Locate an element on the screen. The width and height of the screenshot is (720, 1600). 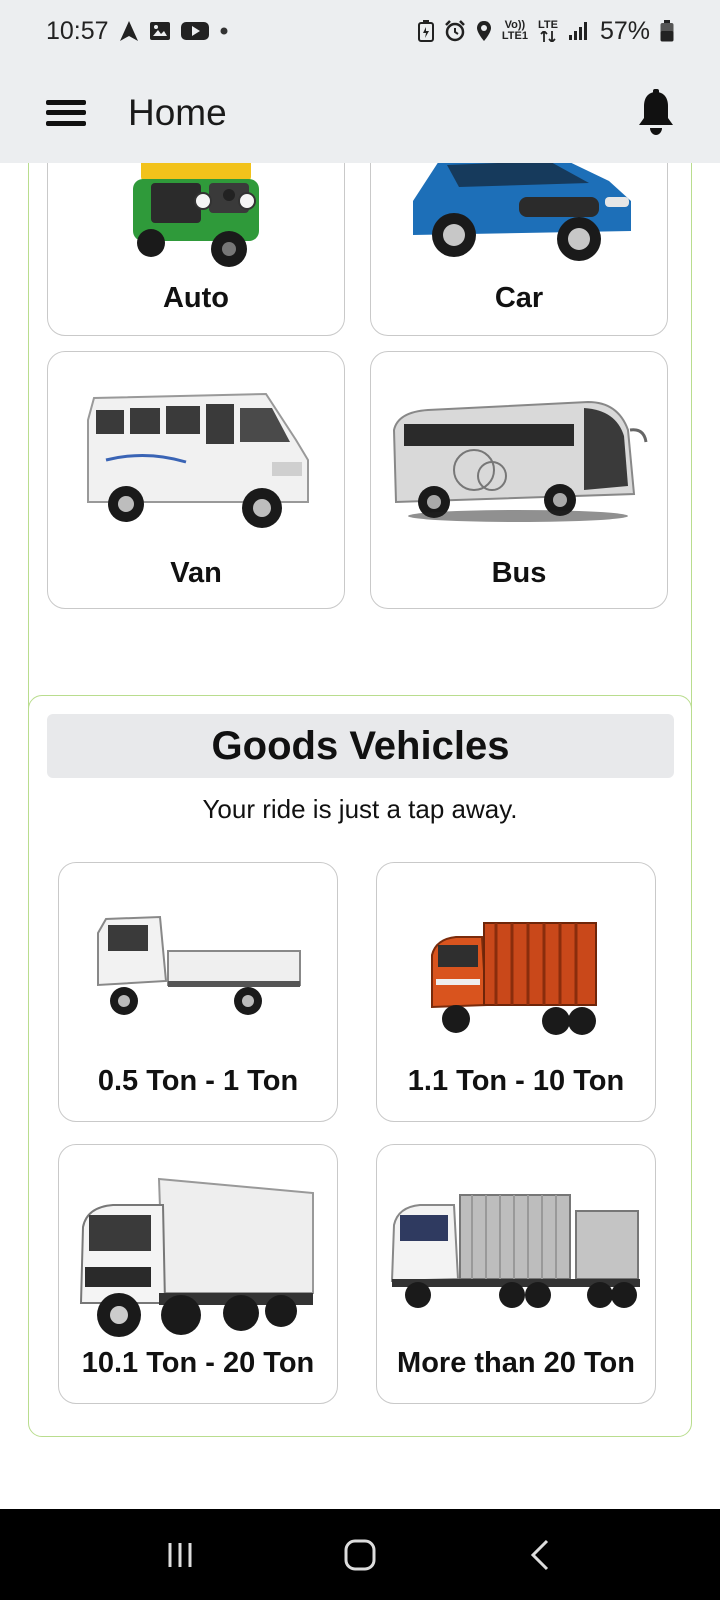
vehicle-card-bus: Bus is located at coordinates (519, 480).